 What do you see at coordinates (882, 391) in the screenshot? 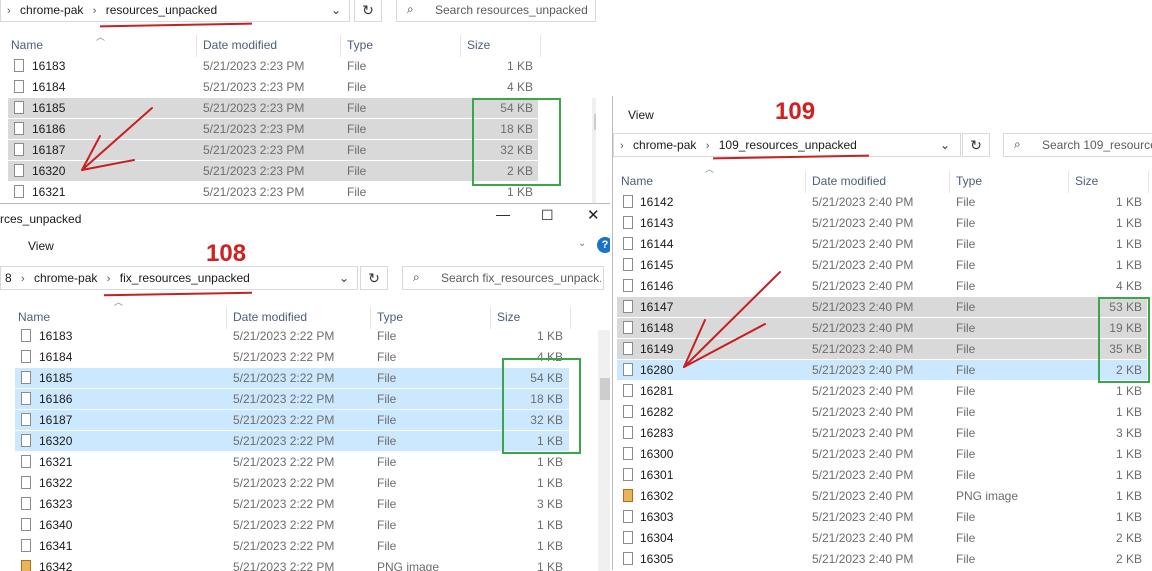
I see `file-row: 16281 5/21/2023 2:40 PM File 1 KB` at bounding box center [882, 391].